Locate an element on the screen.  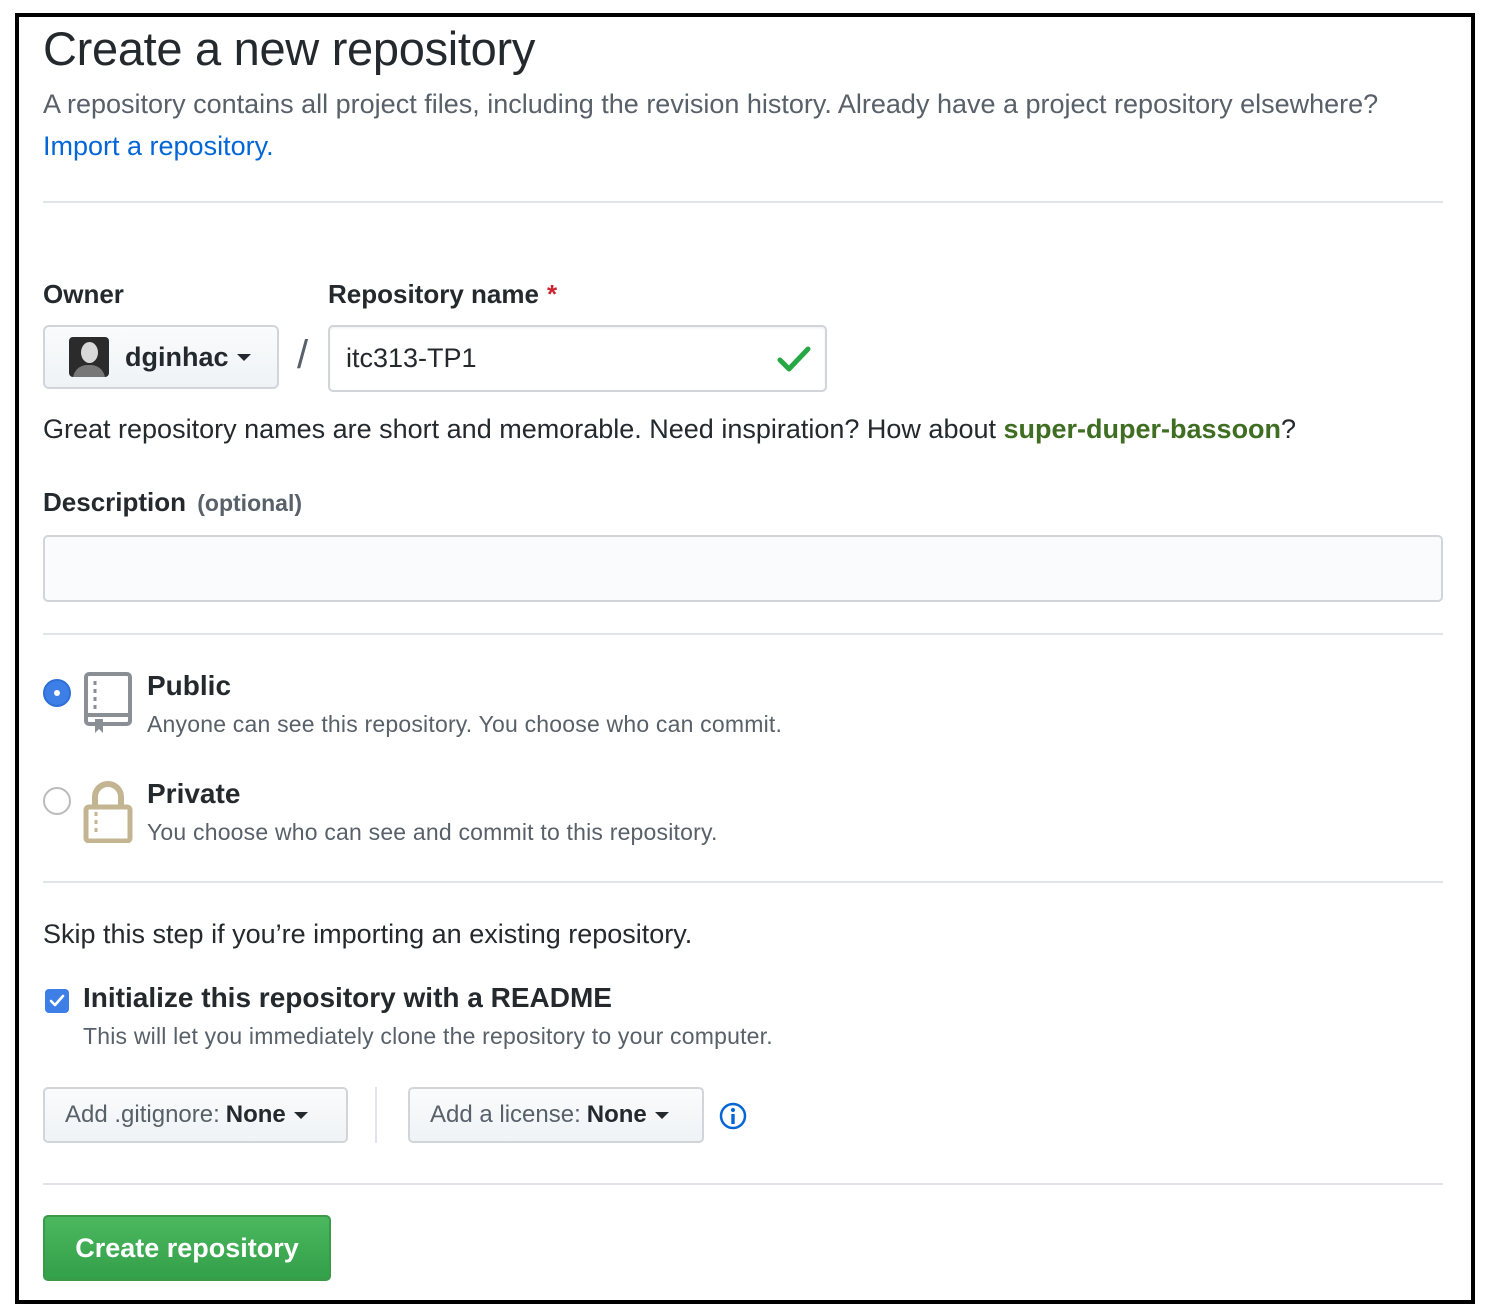
gitignore-label: Add .gitignore: is located at coordinates (142, 1114).